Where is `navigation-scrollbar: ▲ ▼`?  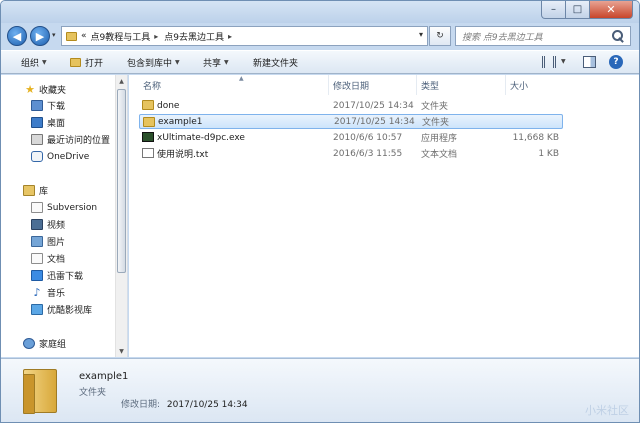 navigation-scrollbar: ▲ ▼ is located at coordinates (121, 216).